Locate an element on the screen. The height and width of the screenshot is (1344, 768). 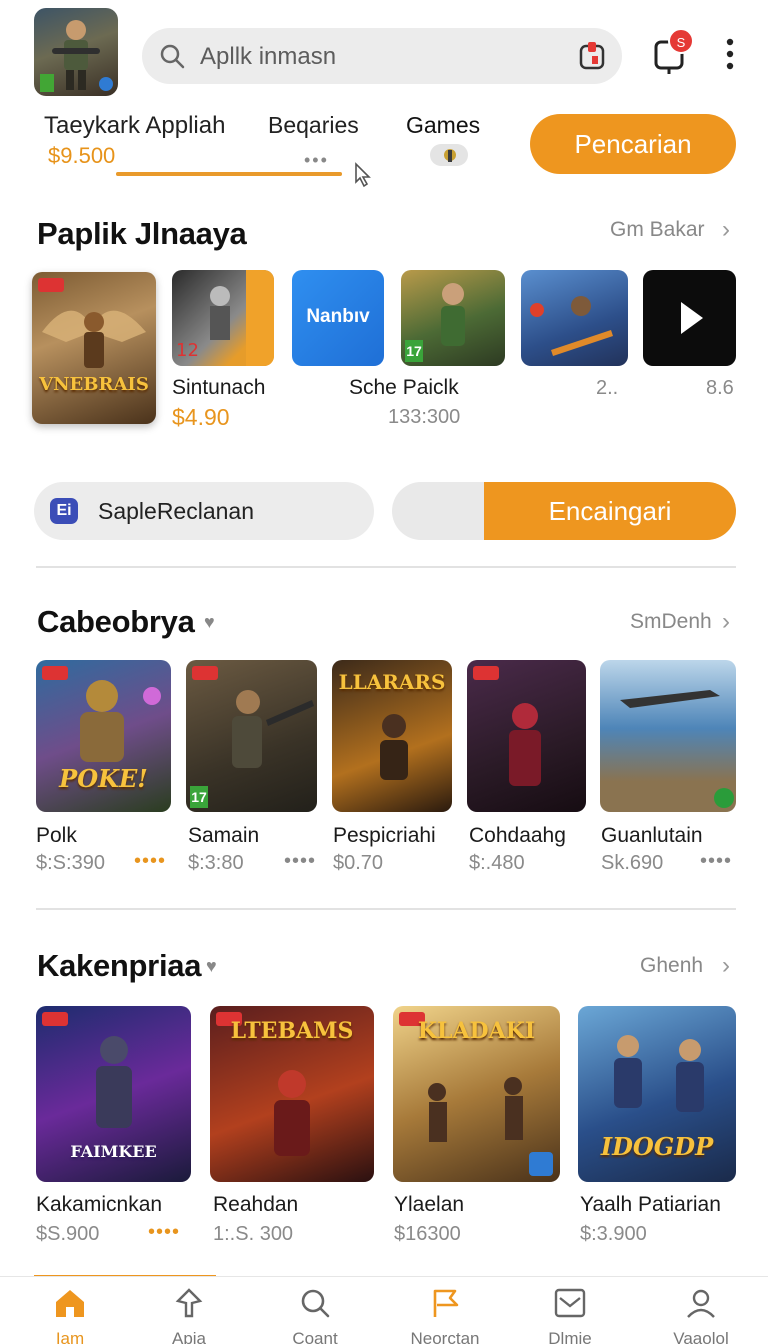
item-name: Ylaelan is located at coordinates (429, 1204).